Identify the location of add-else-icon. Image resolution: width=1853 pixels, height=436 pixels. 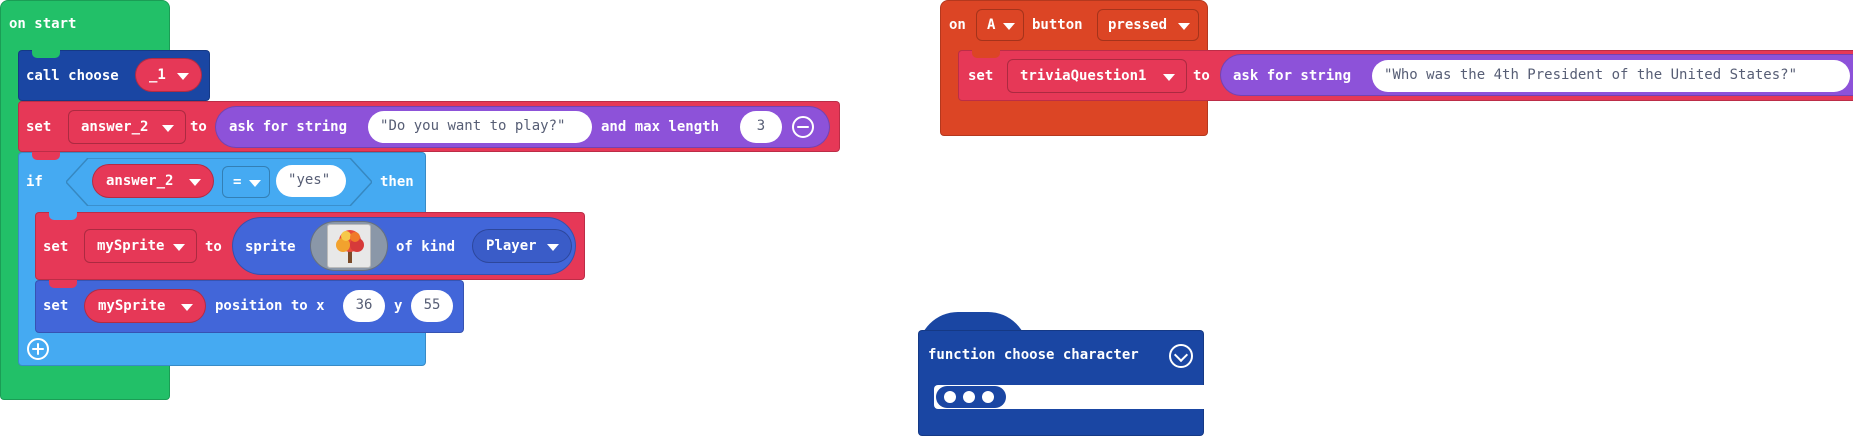
(38, 349).